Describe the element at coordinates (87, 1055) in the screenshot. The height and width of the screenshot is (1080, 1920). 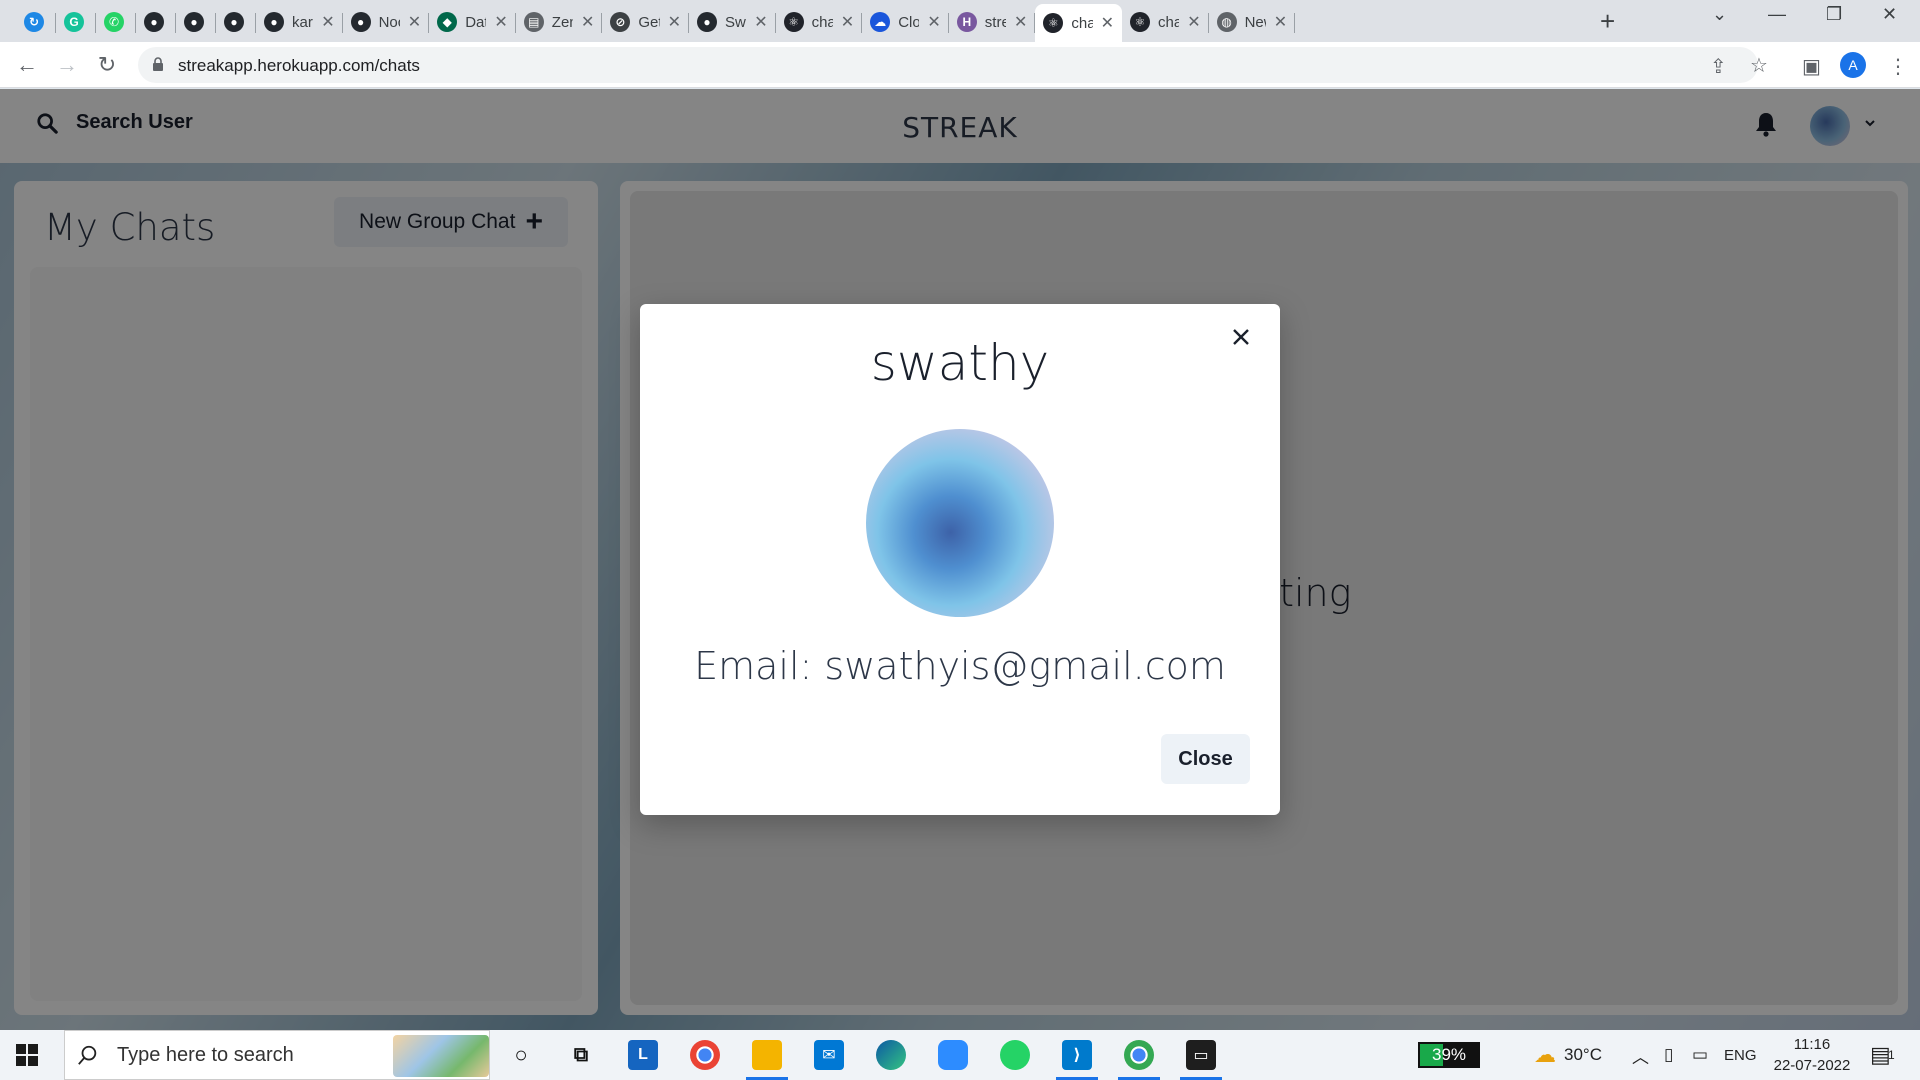
I see `search-icon` at that location.